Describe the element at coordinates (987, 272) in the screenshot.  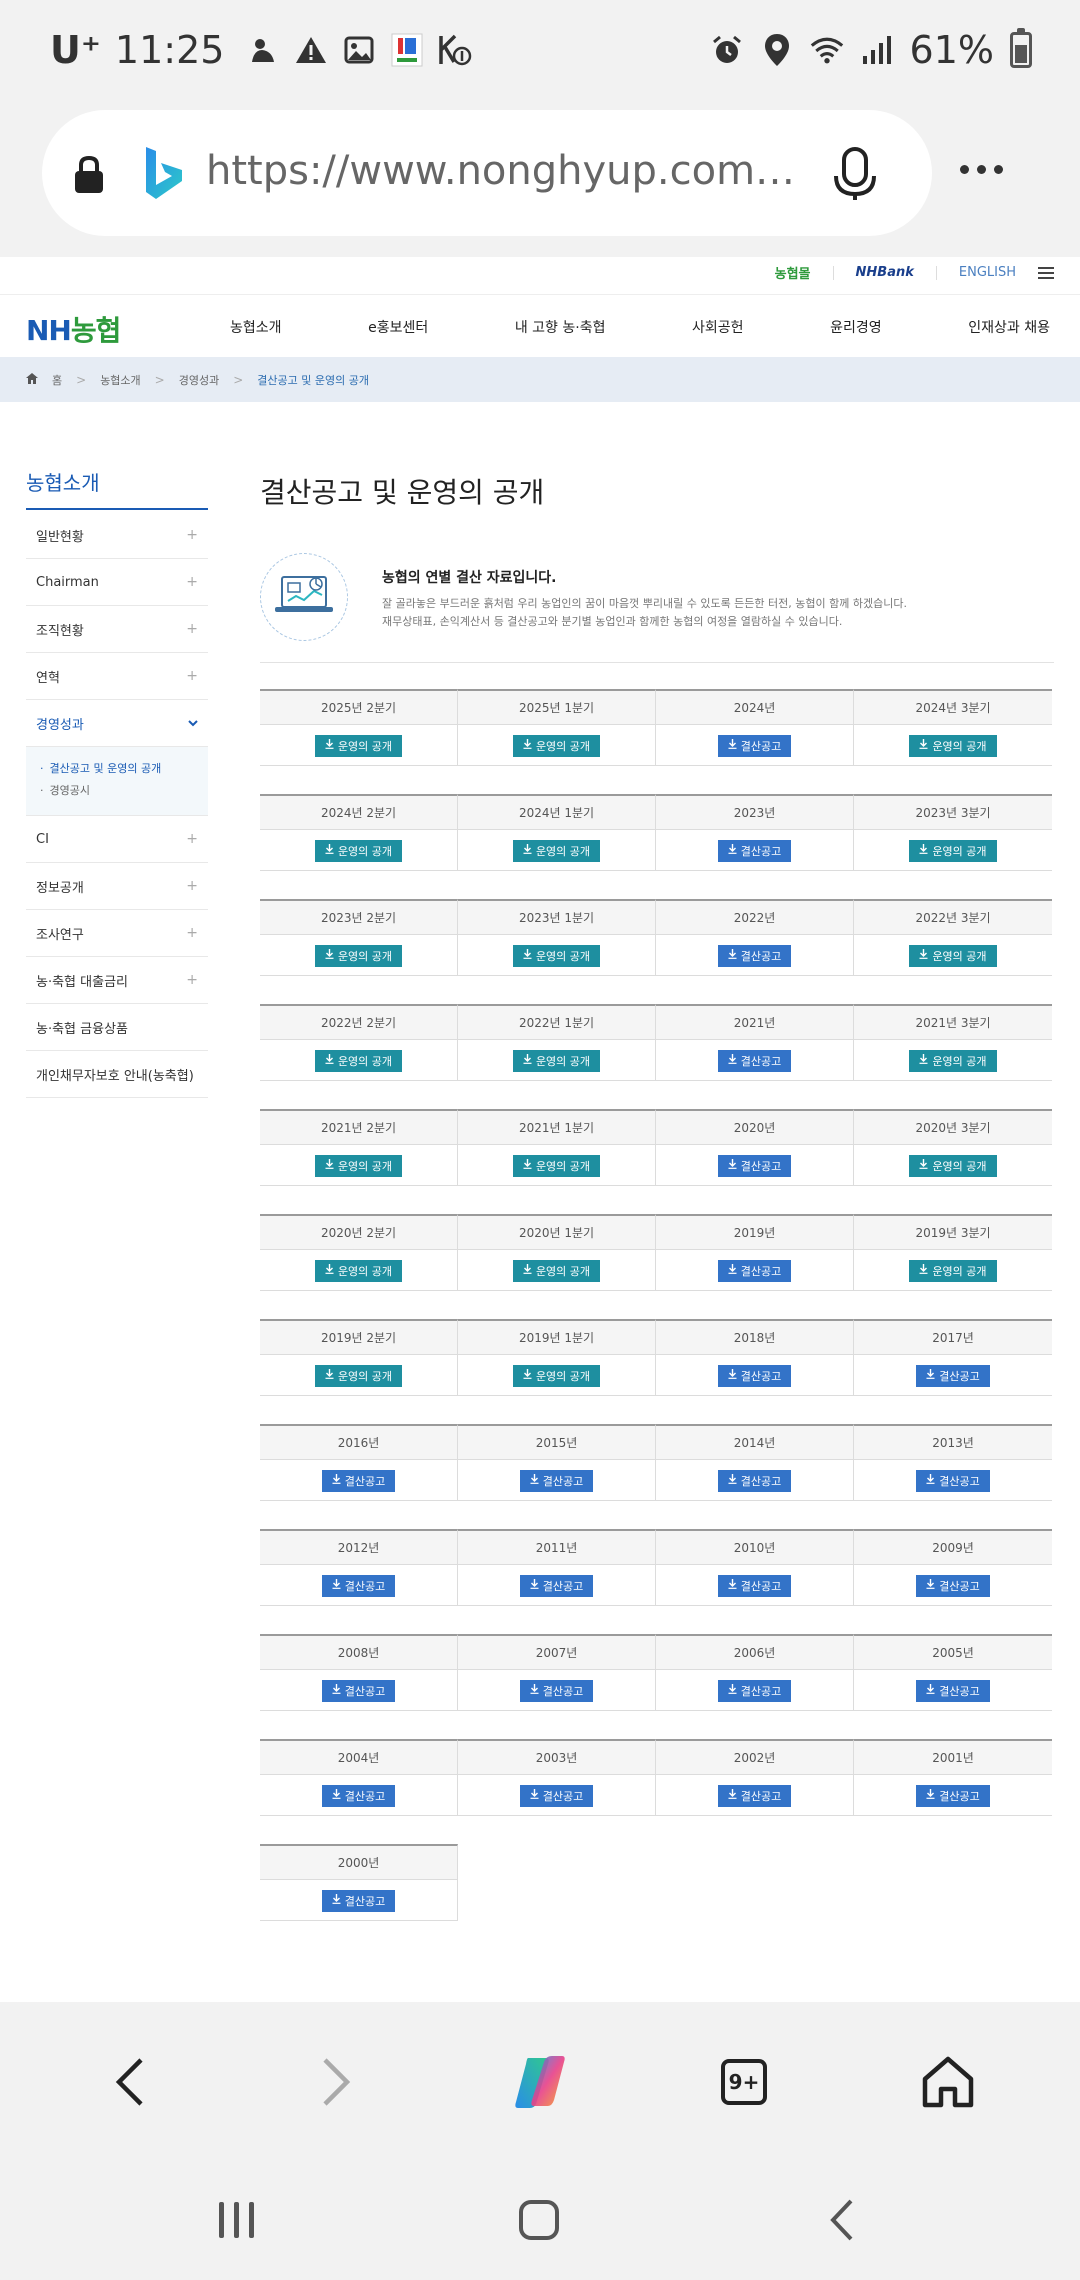
I see `english-link: ENGLISH` at that location.